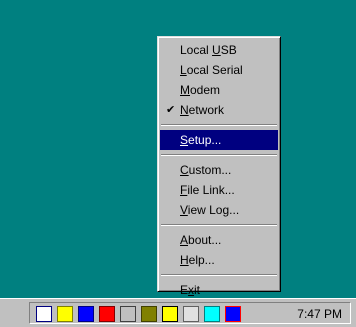 This screenshot has height=327, width=356. What do you see at coordinates (171, 110) in the screenshot?
I see `checkmark-icon: ✔` at bounding box center [171, 110].